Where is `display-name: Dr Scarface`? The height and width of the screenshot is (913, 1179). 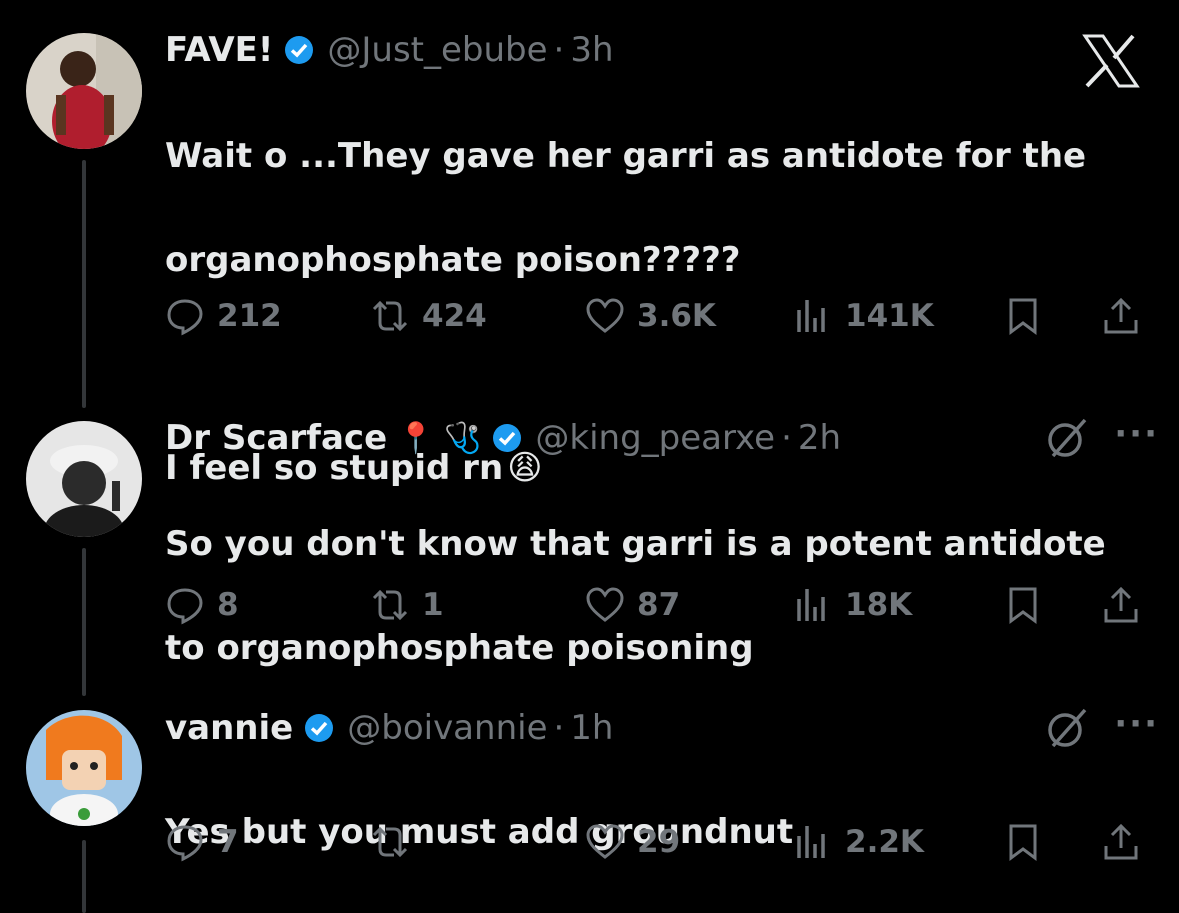
display-name: Dr Scarface is located at coordinates (276, 438).